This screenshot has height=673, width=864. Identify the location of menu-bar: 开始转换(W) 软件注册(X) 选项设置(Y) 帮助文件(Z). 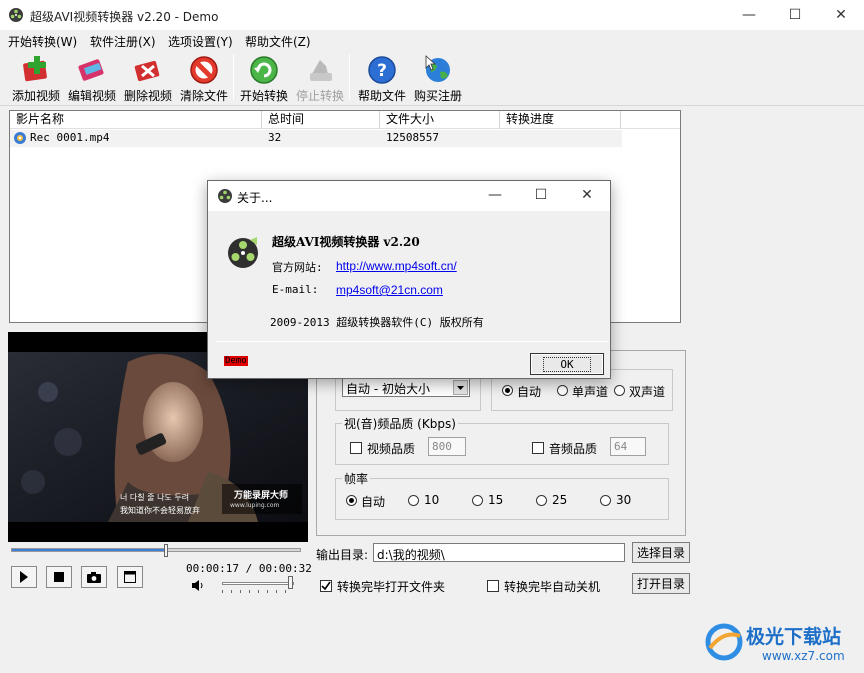
(432, 40).